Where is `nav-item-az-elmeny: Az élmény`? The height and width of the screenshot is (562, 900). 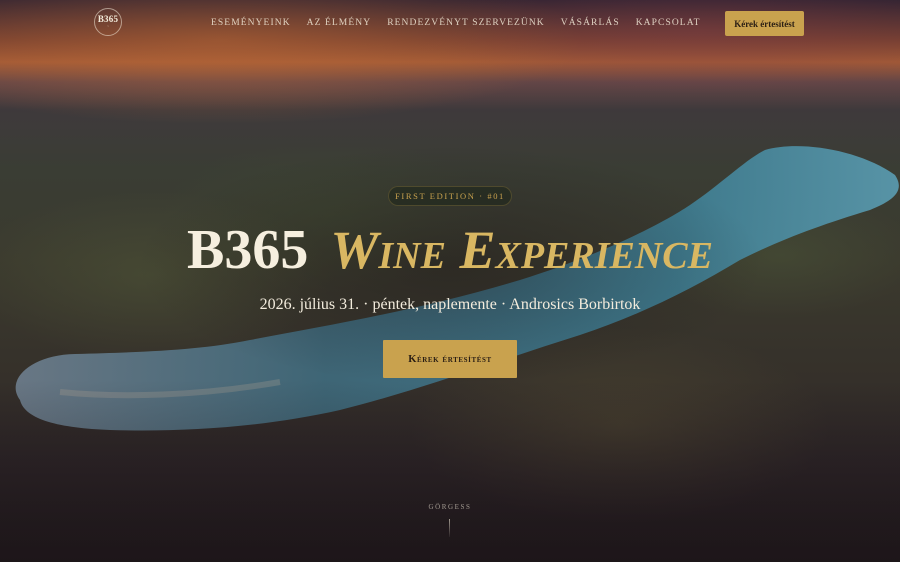
nav-item-az-elmeny: Az élmény is located at coordinates (339, 23).